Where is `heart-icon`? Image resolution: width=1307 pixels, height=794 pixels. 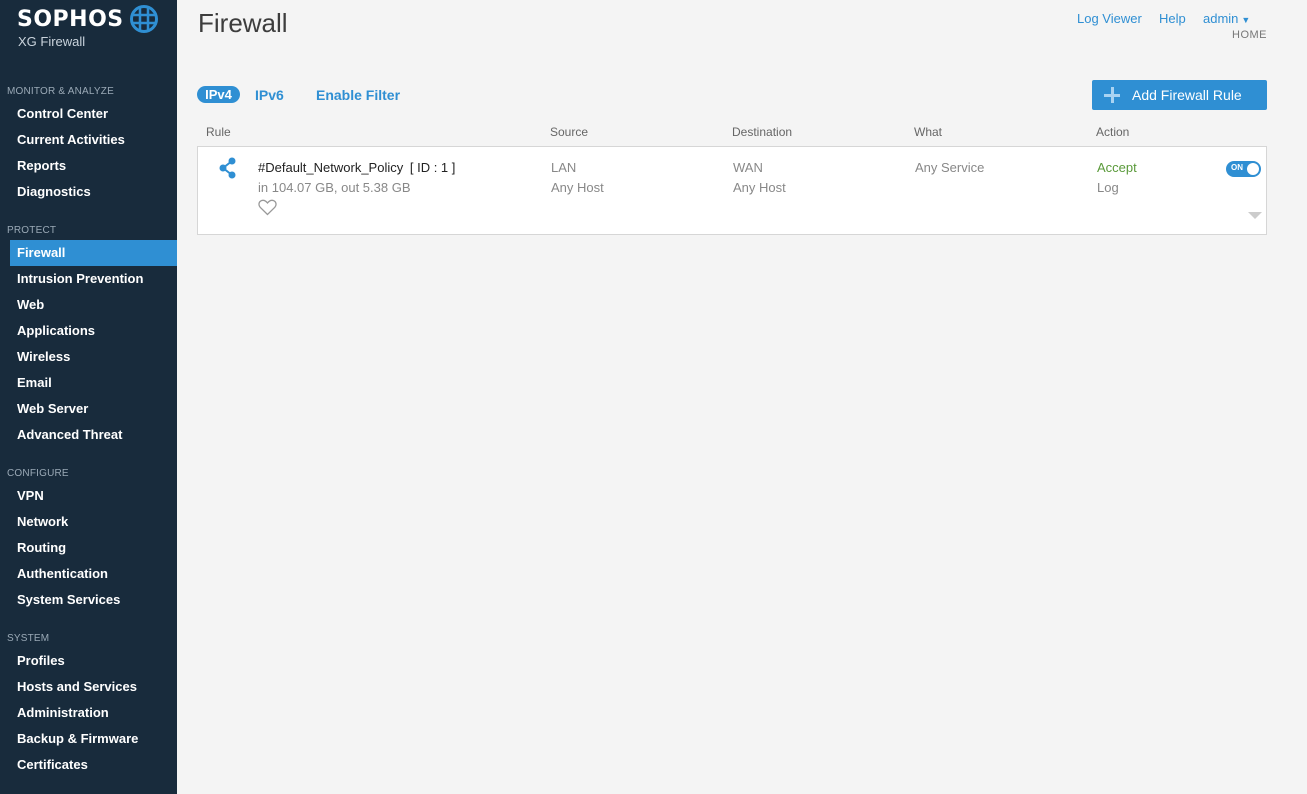 heart-icon is located at coordinates (267, 207).